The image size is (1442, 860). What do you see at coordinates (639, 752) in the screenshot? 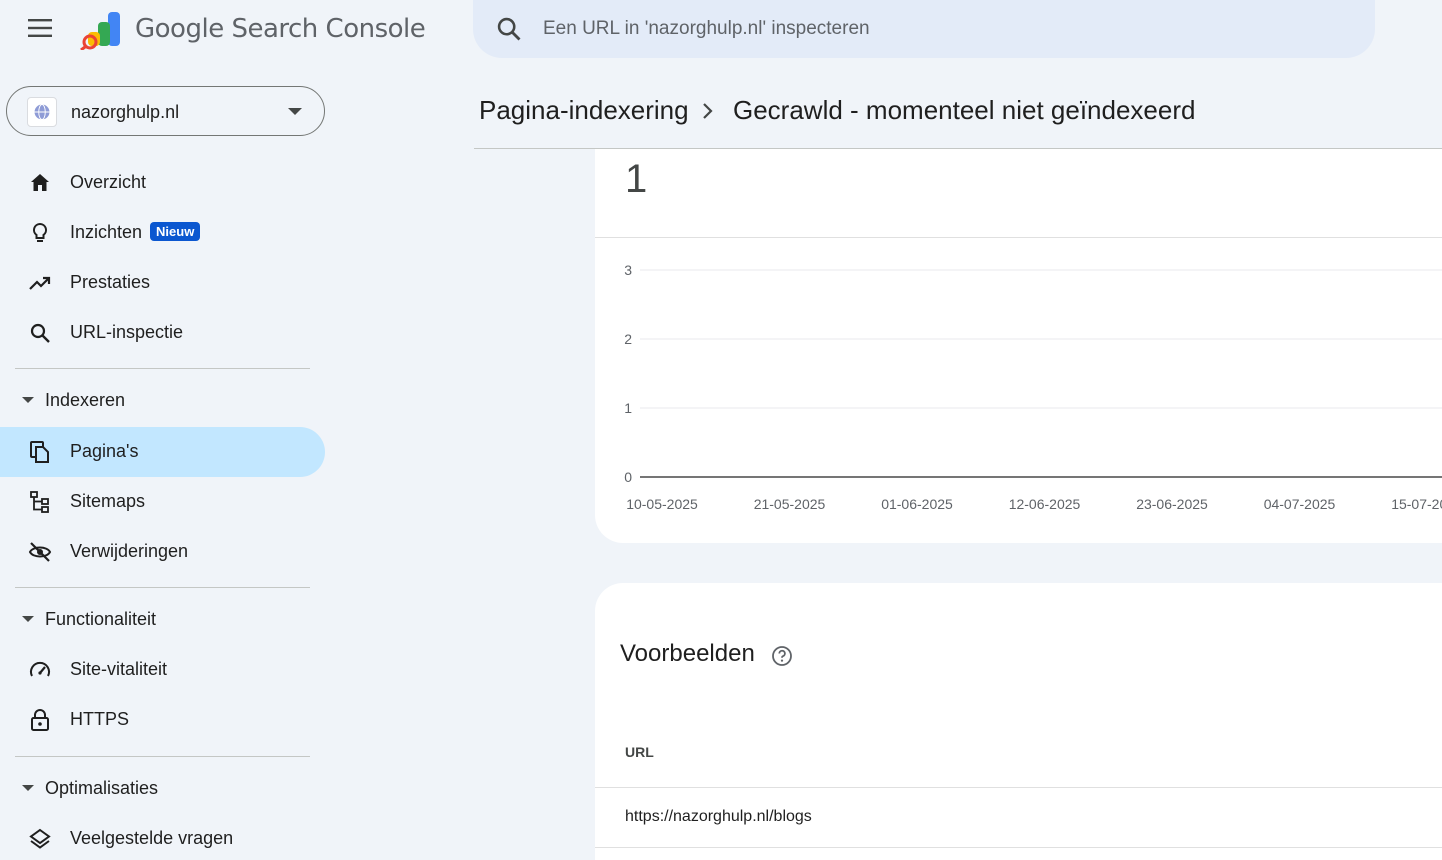
I see `column-header-url: URL` at bounding box center [639, 752].